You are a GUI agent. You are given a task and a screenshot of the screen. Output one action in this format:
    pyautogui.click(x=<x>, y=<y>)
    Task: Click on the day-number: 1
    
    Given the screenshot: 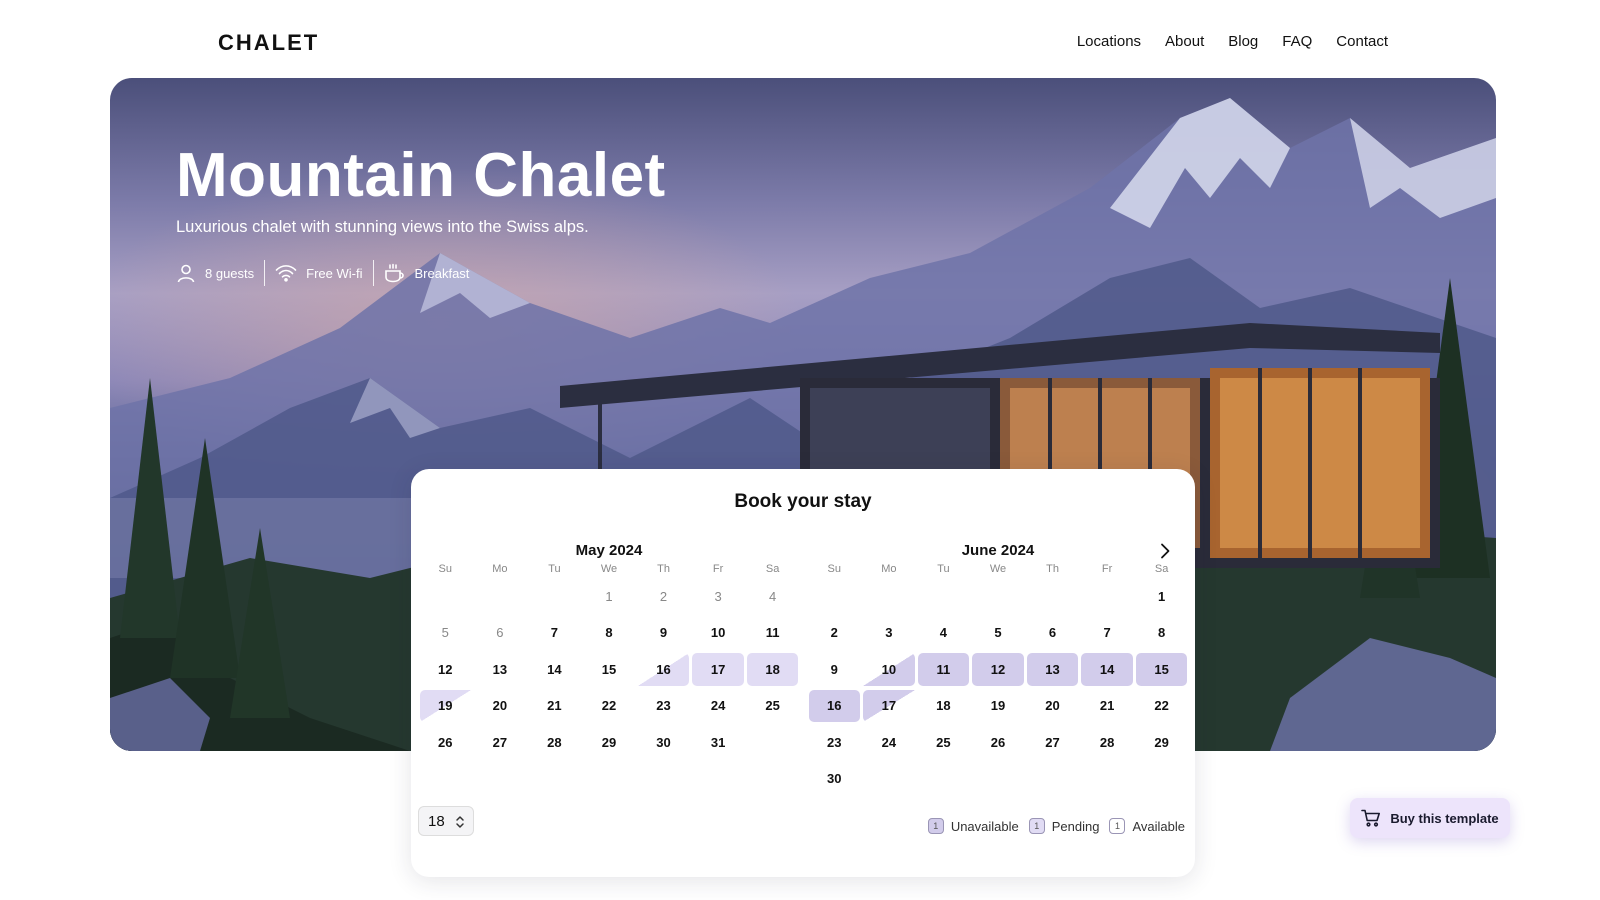 What is the action you would take?
    pyautogui.click(x=609, y=596)
    